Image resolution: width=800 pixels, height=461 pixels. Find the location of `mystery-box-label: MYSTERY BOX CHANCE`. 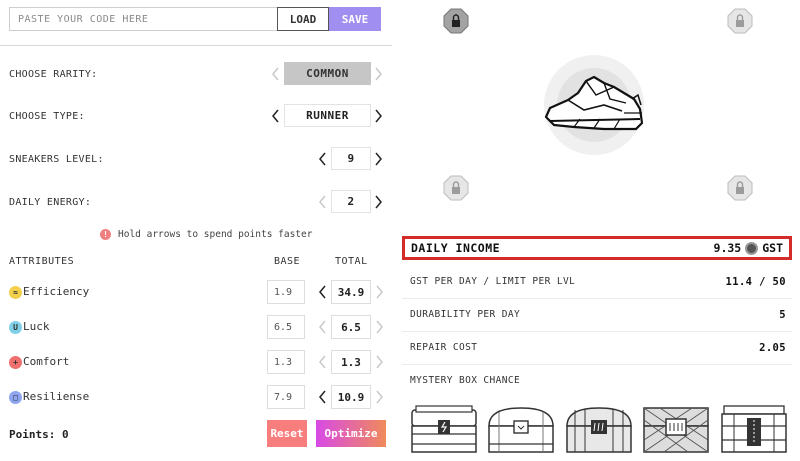

mystery-box-label: MYSTERY BOX CHANCE is located at coordinates (598, 380).